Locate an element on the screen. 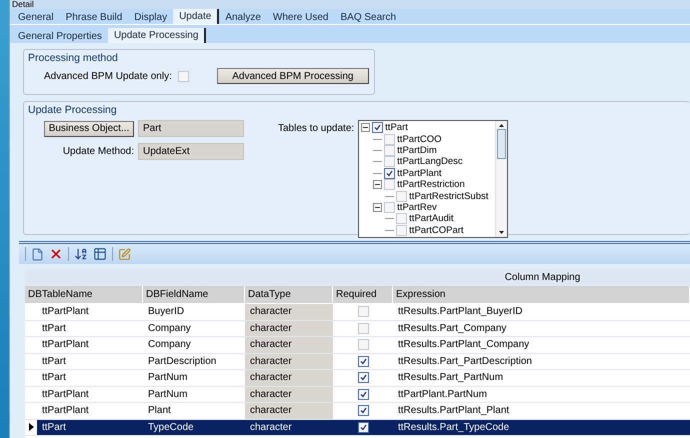 Image resolution: width=690 pixels, height=438 pixels. table-cell-text: PartNum is located at coordinates (167, 395).